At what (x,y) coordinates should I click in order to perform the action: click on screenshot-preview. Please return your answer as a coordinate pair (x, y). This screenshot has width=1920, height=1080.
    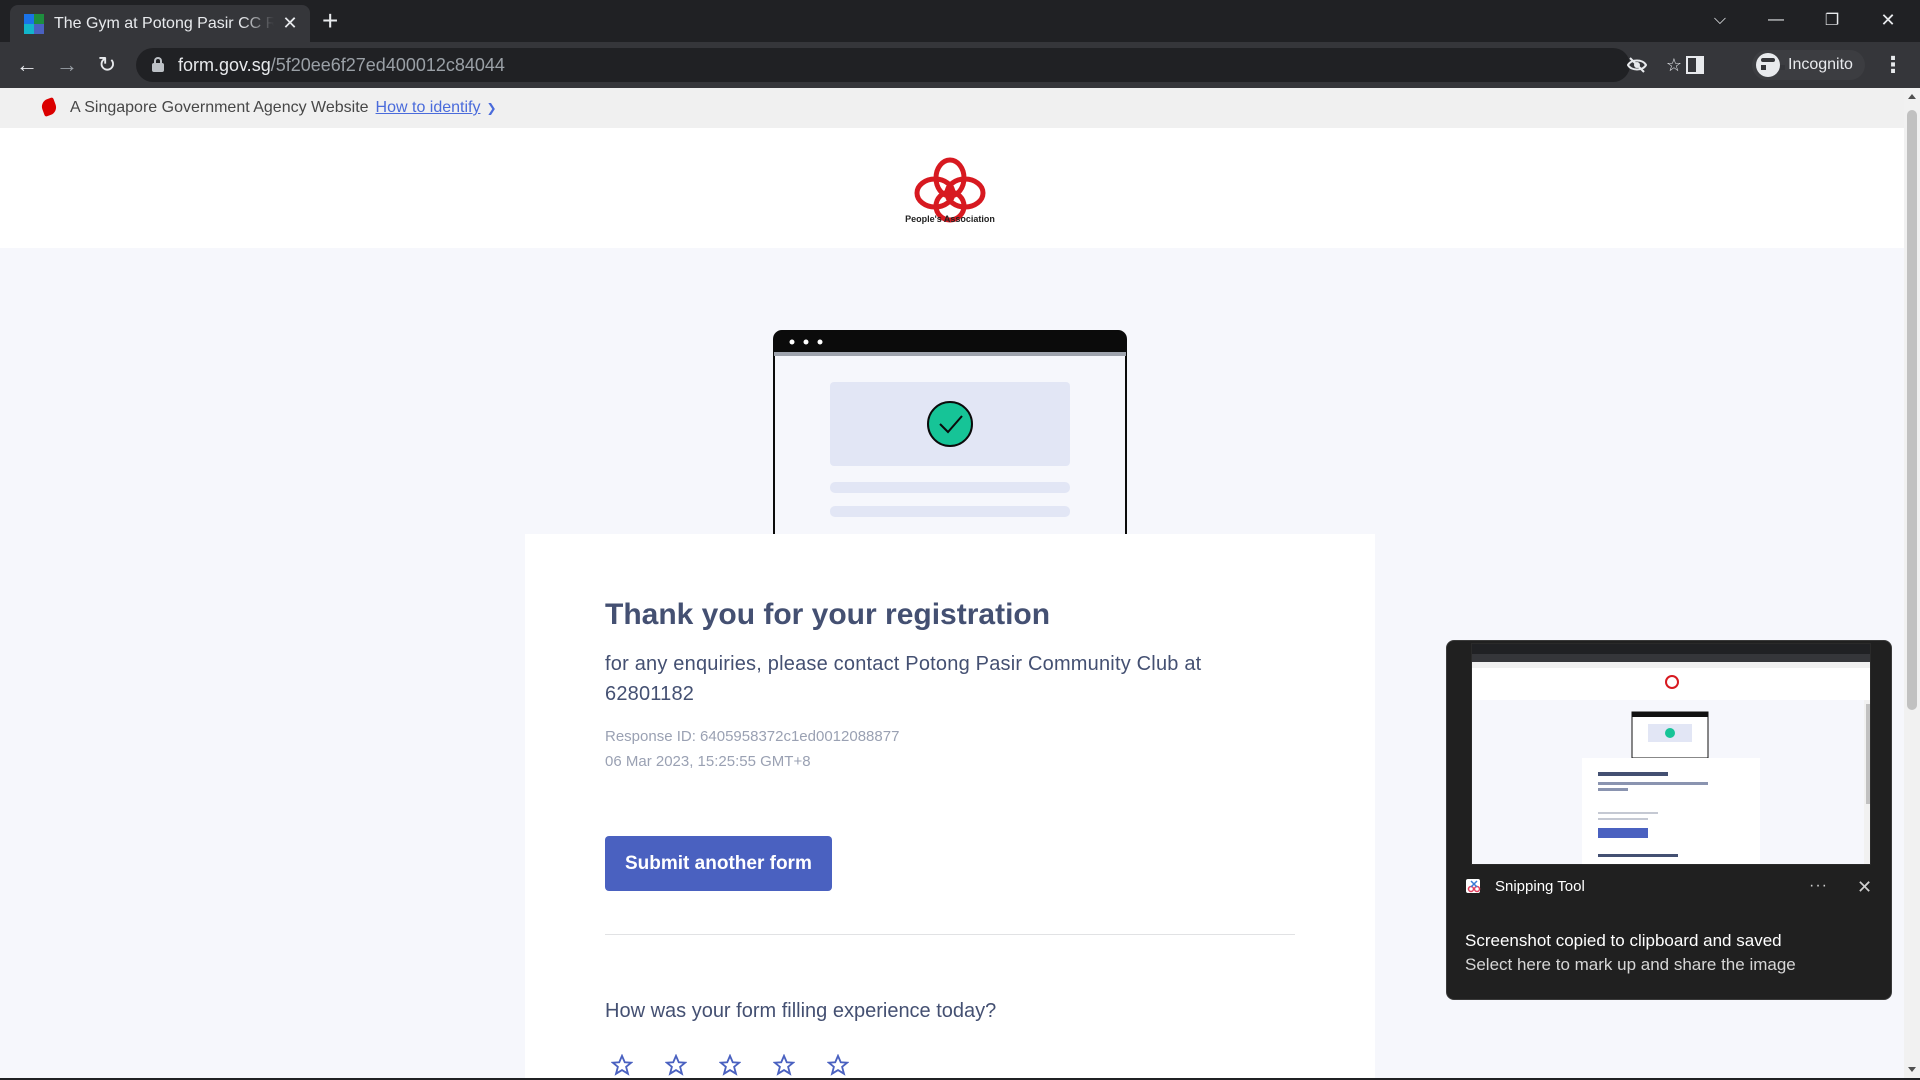
    Looking at the image, I should click on (1671, 754).